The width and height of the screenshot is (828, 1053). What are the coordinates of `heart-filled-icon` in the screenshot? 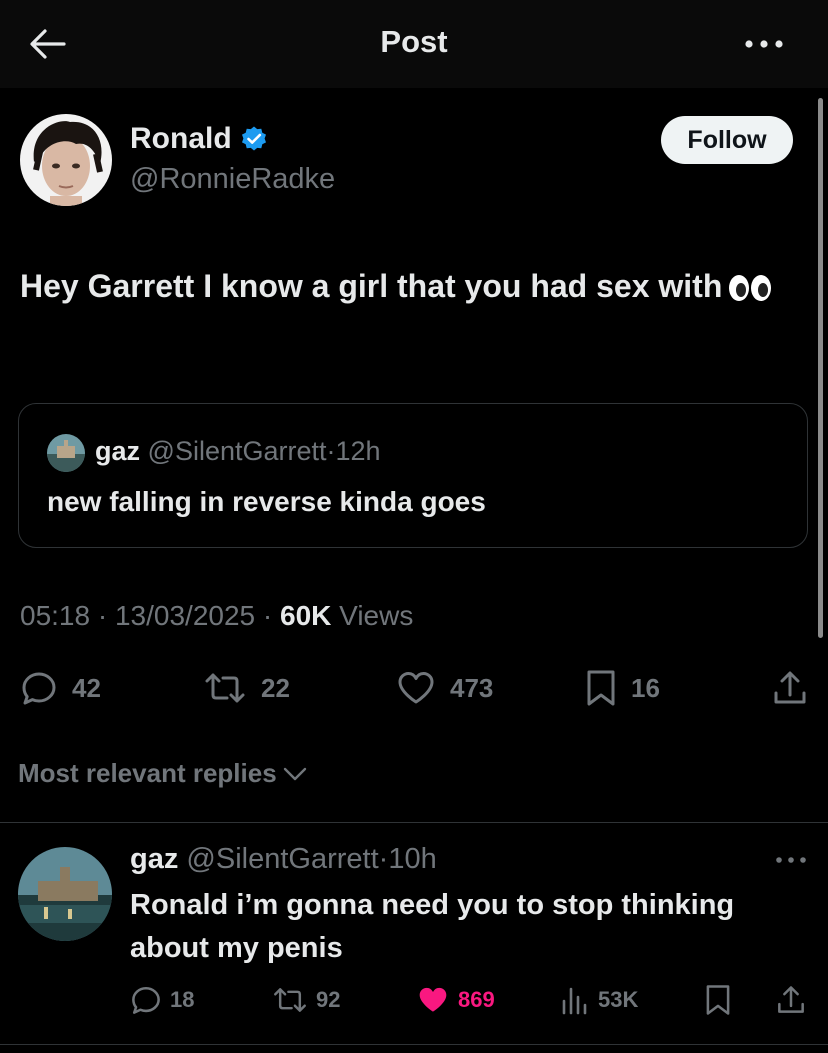 It's located at (433, 1000).